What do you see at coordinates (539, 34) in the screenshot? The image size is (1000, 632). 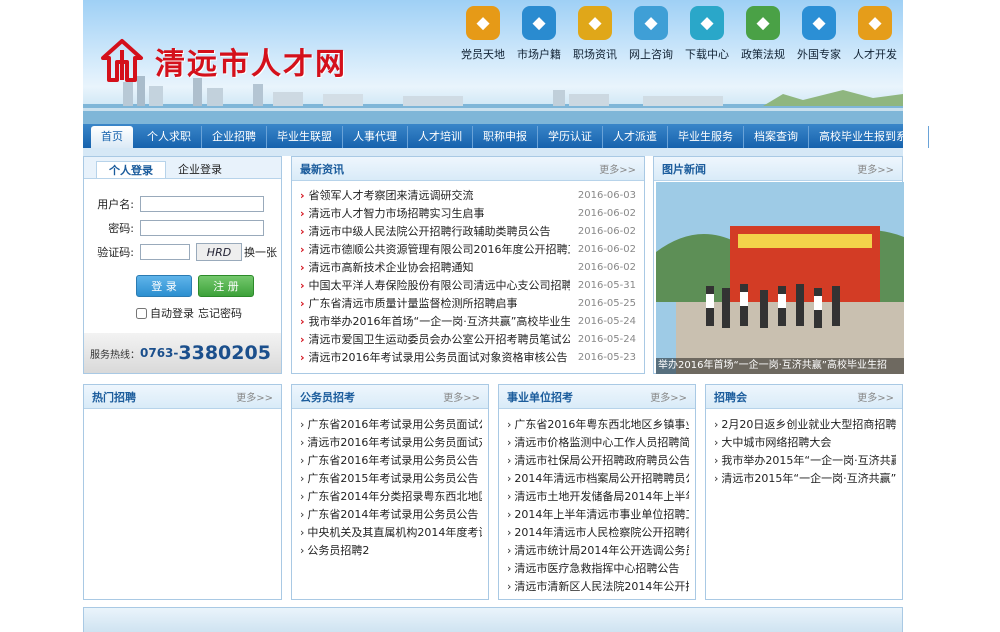 I see `quick-link-market: ◆ 市场户籍` at bounding box center [539, 34].